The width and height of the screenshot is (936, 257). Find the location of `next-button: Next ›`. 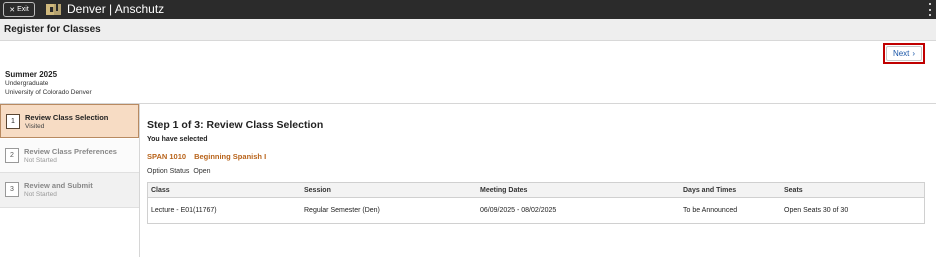

next-button: Next › is located at coordinates (904, 53).